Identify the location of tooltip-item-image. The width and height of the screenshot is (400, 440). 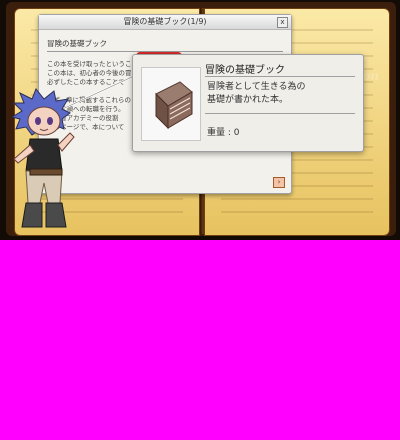
(171, 104).